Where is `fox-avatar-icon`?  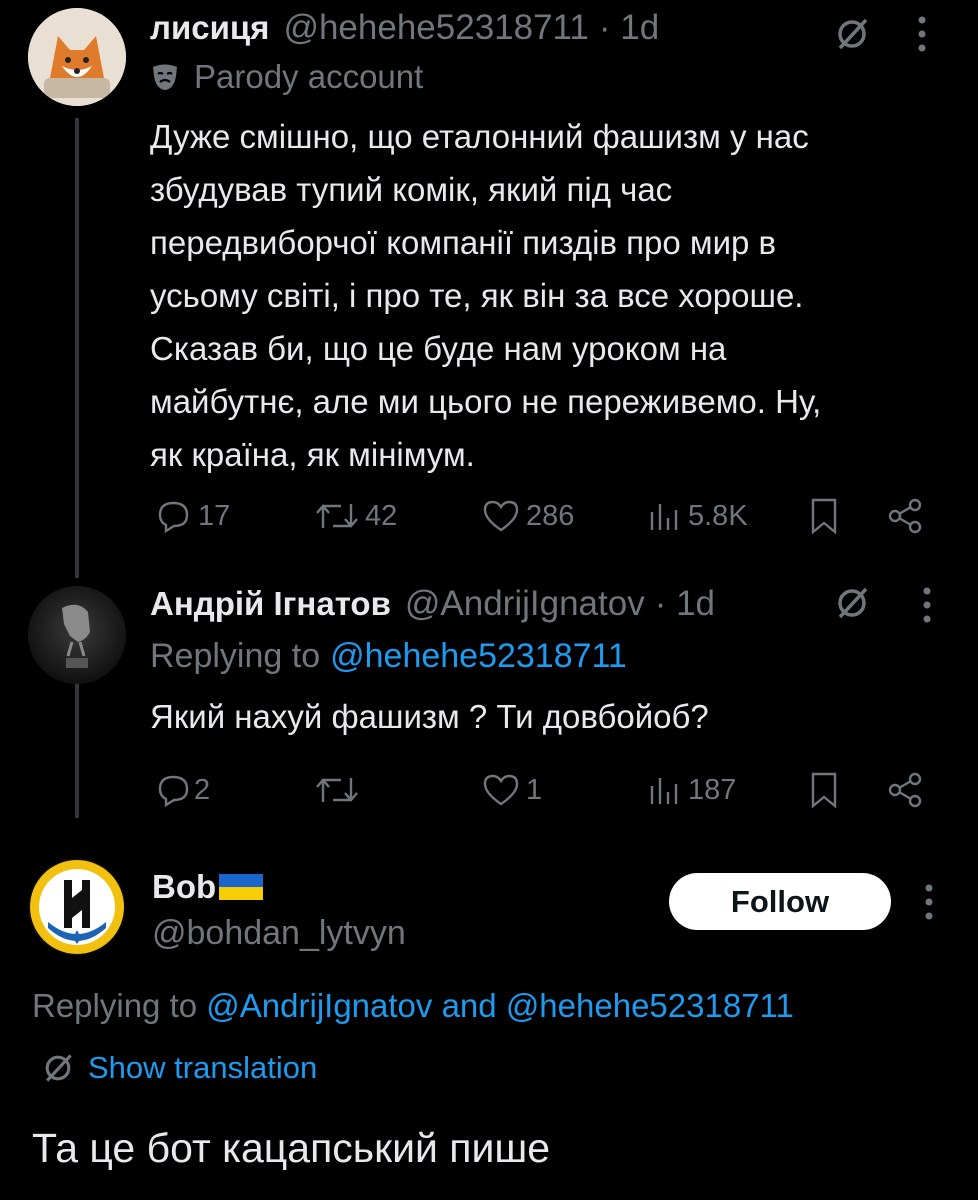
fox-avatar-icon is located at coordinates (77, 57).